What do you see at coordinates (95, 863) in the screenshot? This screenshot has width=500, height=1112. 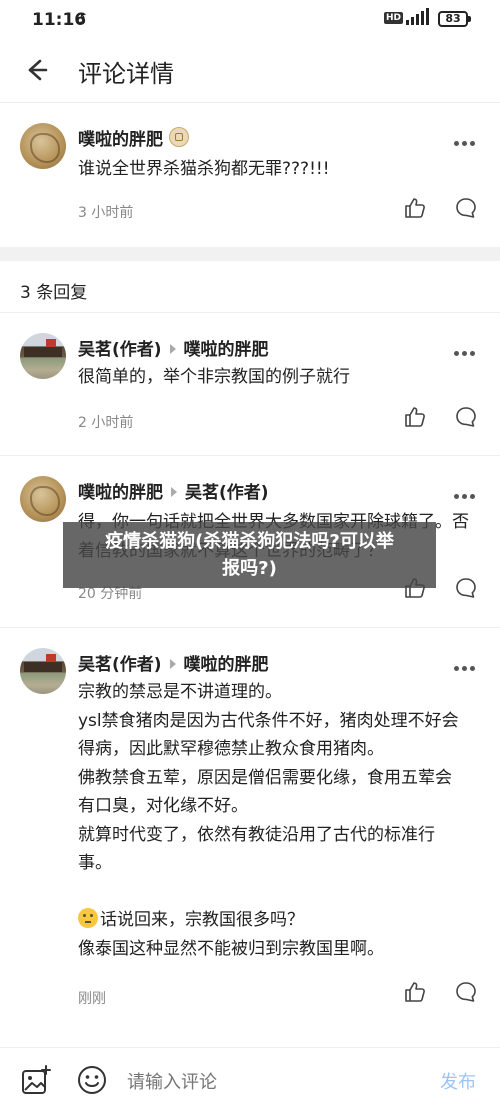 I see `text-line: 事。` at bounding box center [95, 863].